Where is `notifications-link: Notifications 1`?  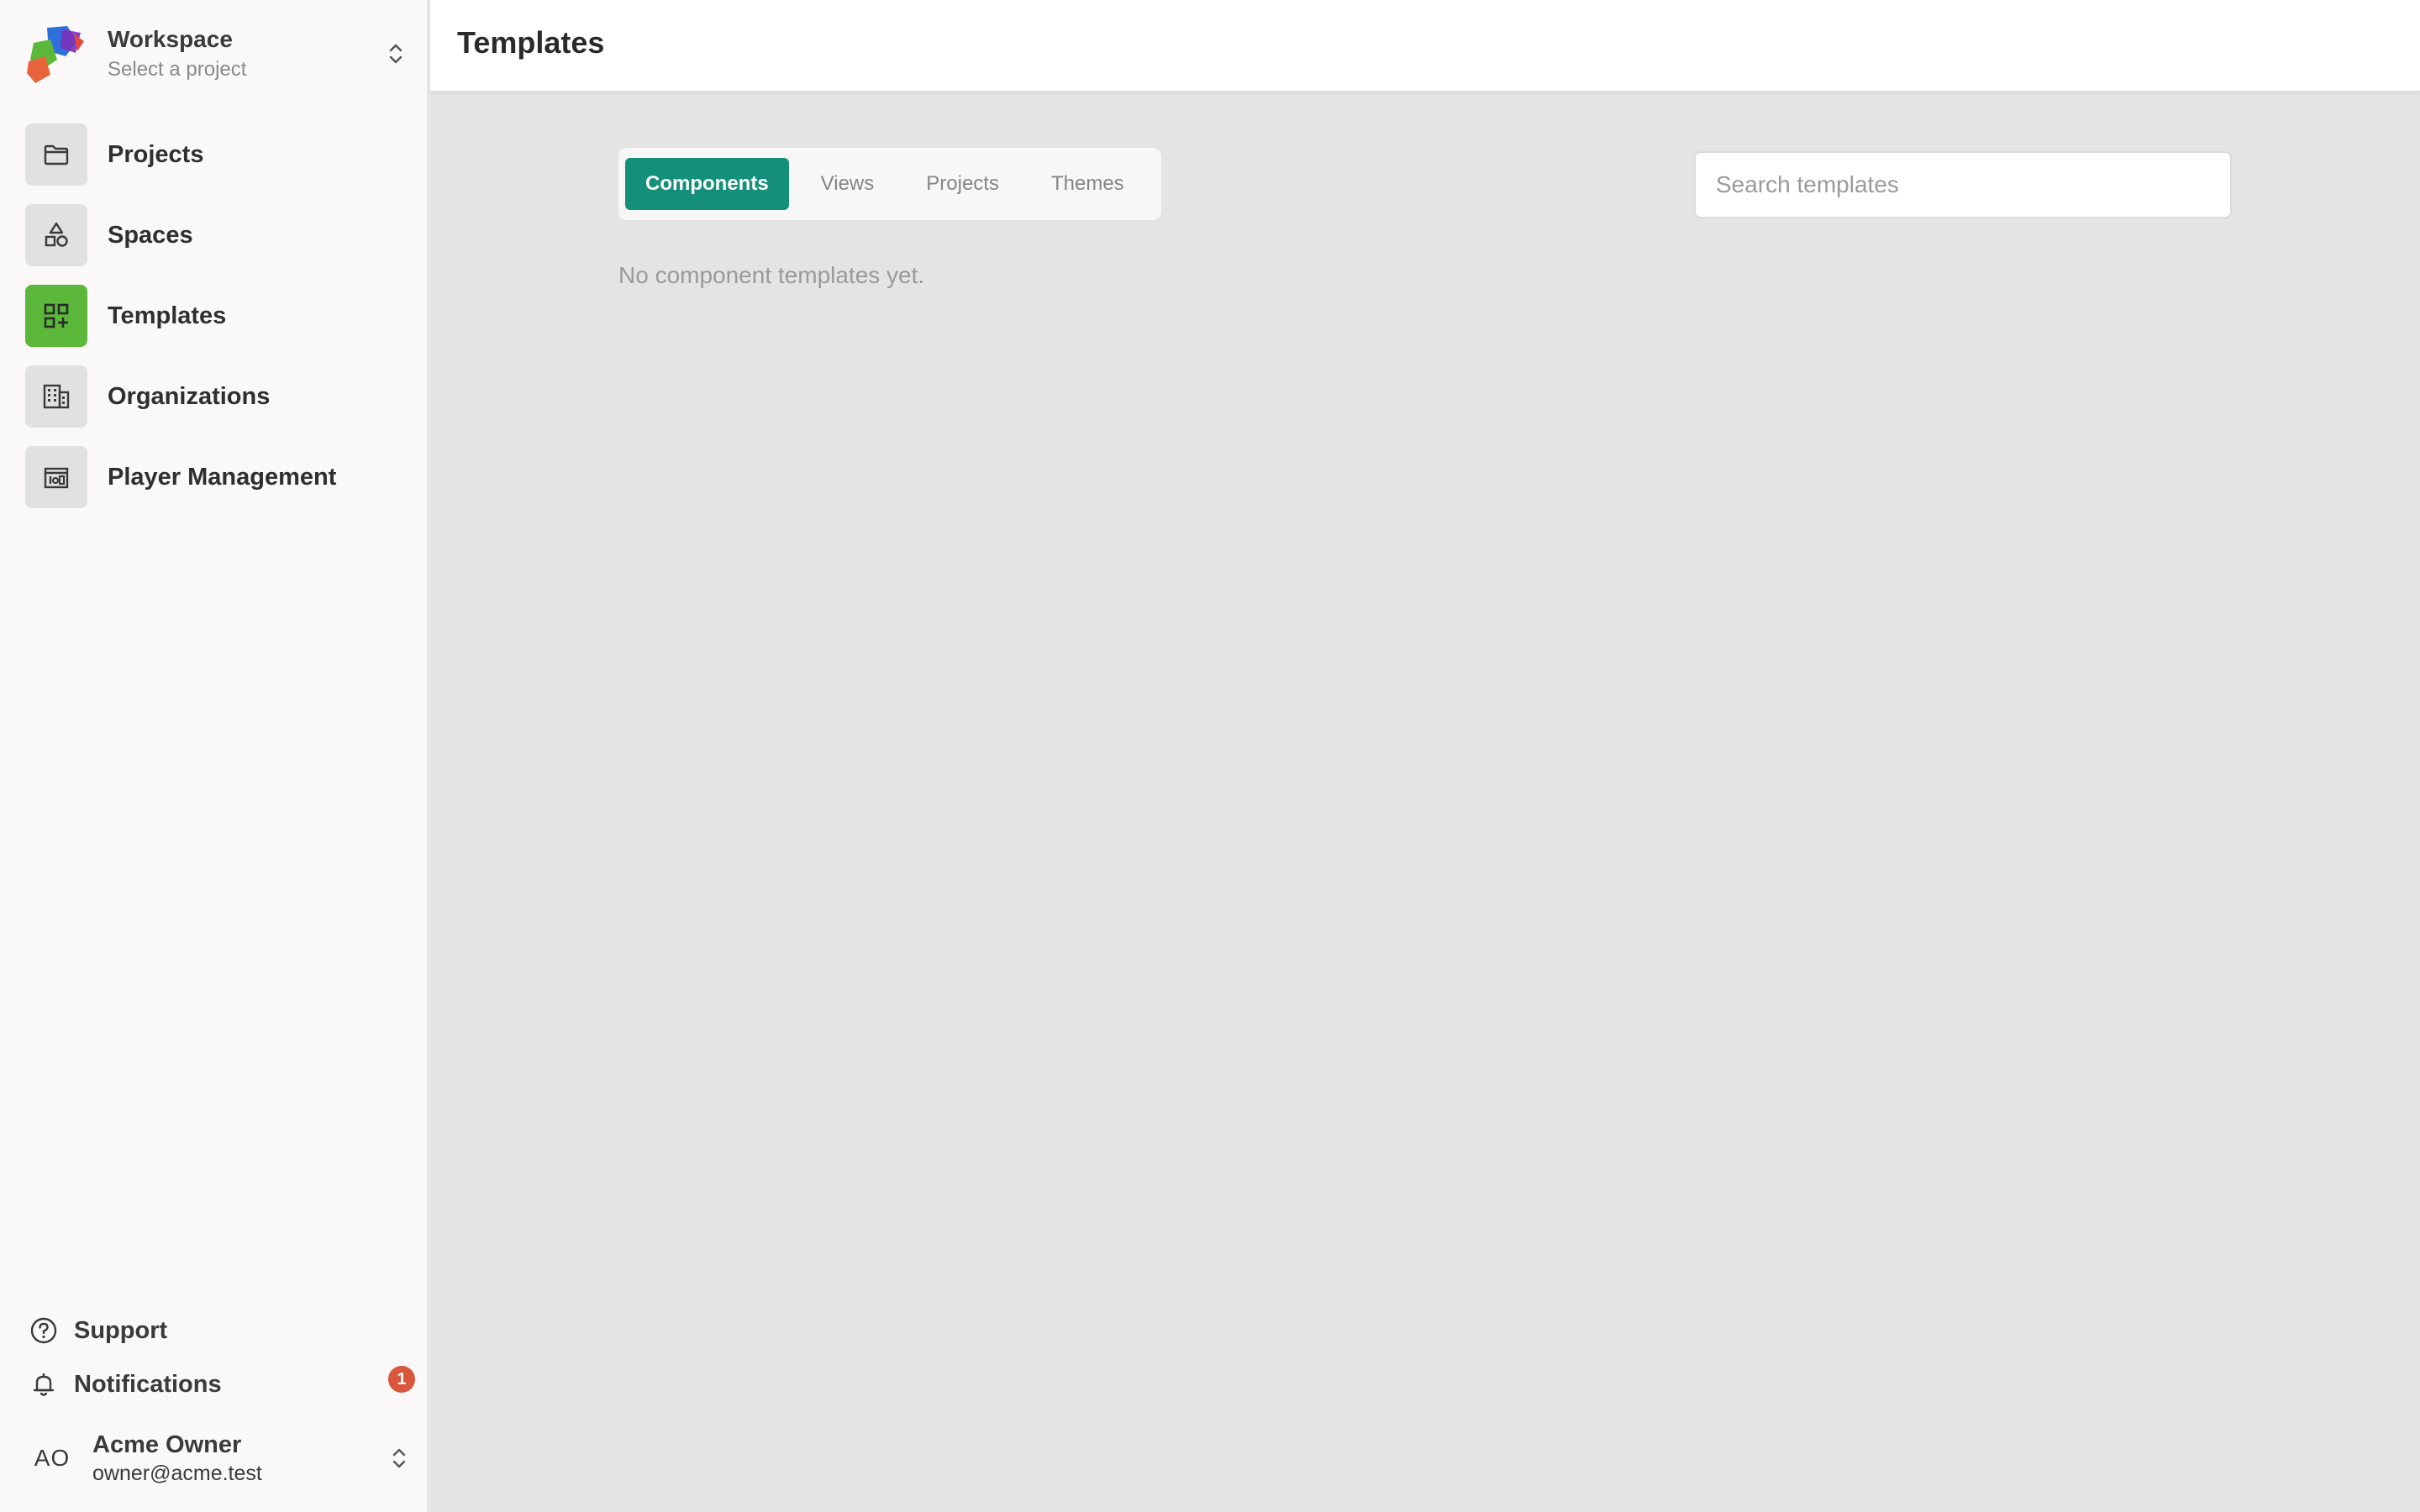
notifications-link: Notifications 1 is located at coordinates (222, 1384).